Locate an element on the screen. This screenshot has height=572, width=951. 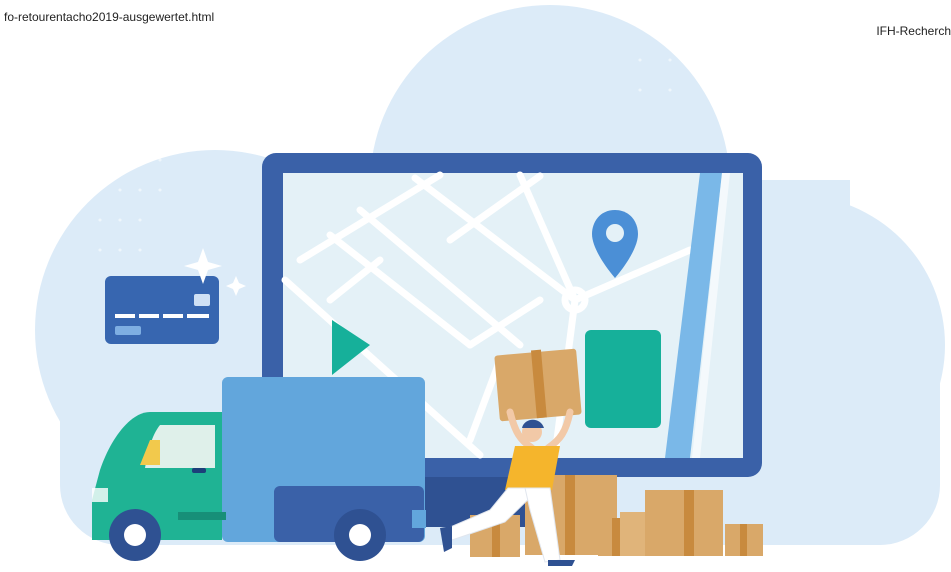
credit-card-icon is located at coordinates (162, 310).